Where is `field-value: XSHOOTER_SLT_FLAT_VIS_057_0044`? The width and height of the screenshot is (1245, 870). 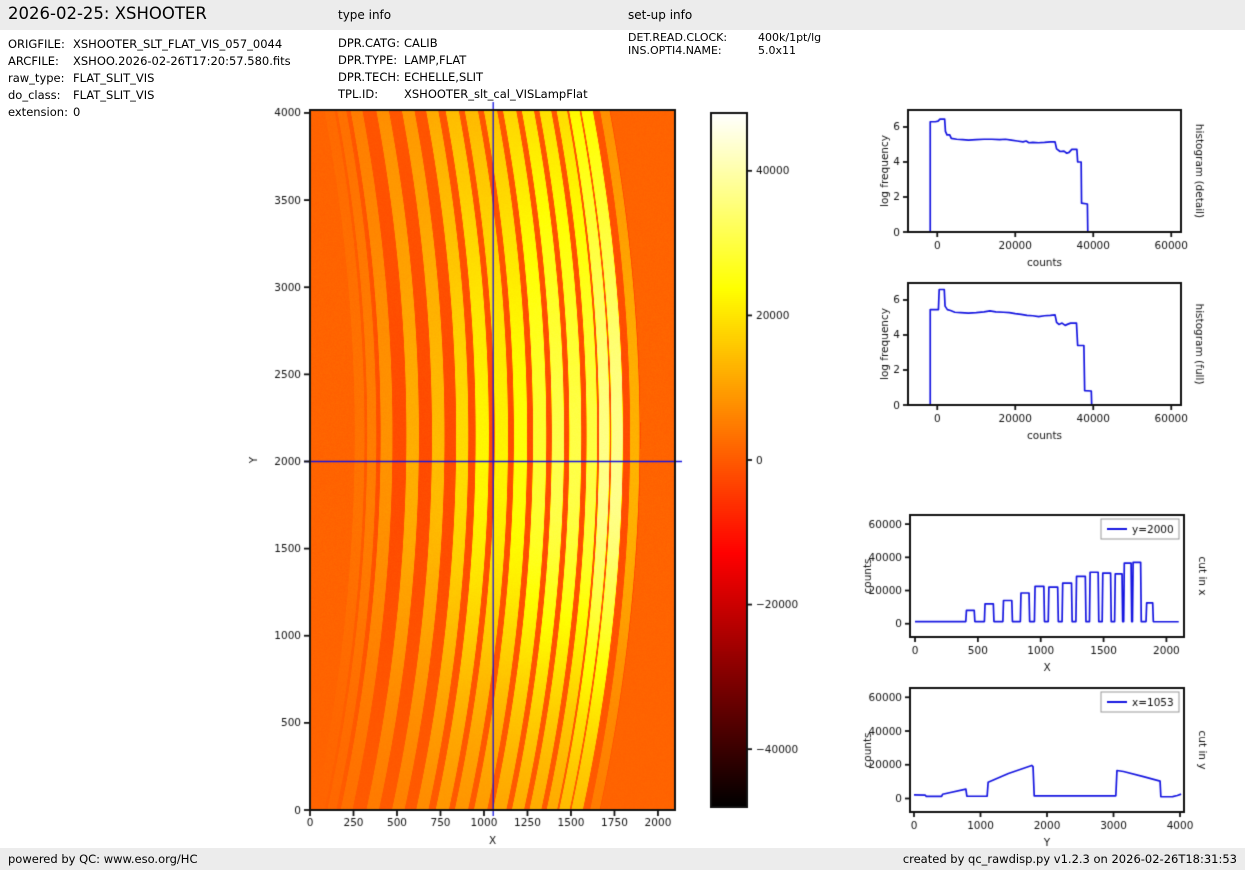
field-value: XSHOOTER_SLT_FLAT_VIS_057_0044 is located at coordinates (178, 44).